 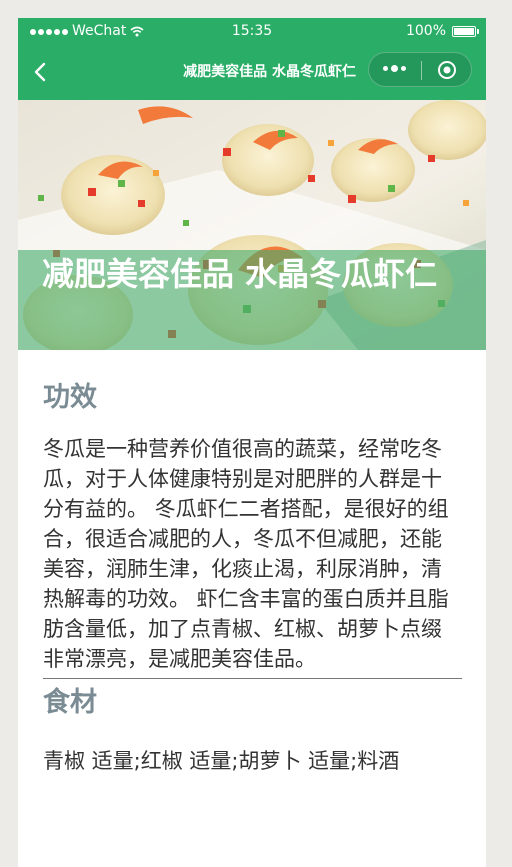 What do you see at coordinates (240, 274) in the screenshot?
I see `recipe-title: 减肥美容佳品 水晶冬瓜虾仁` at bounding box center [240, 274].